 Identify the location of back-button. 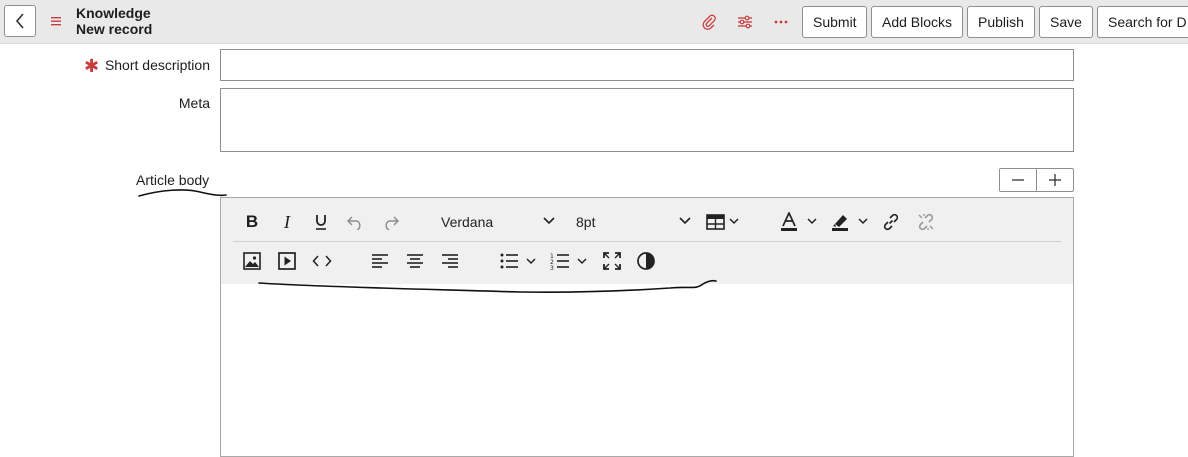
(20, 21).